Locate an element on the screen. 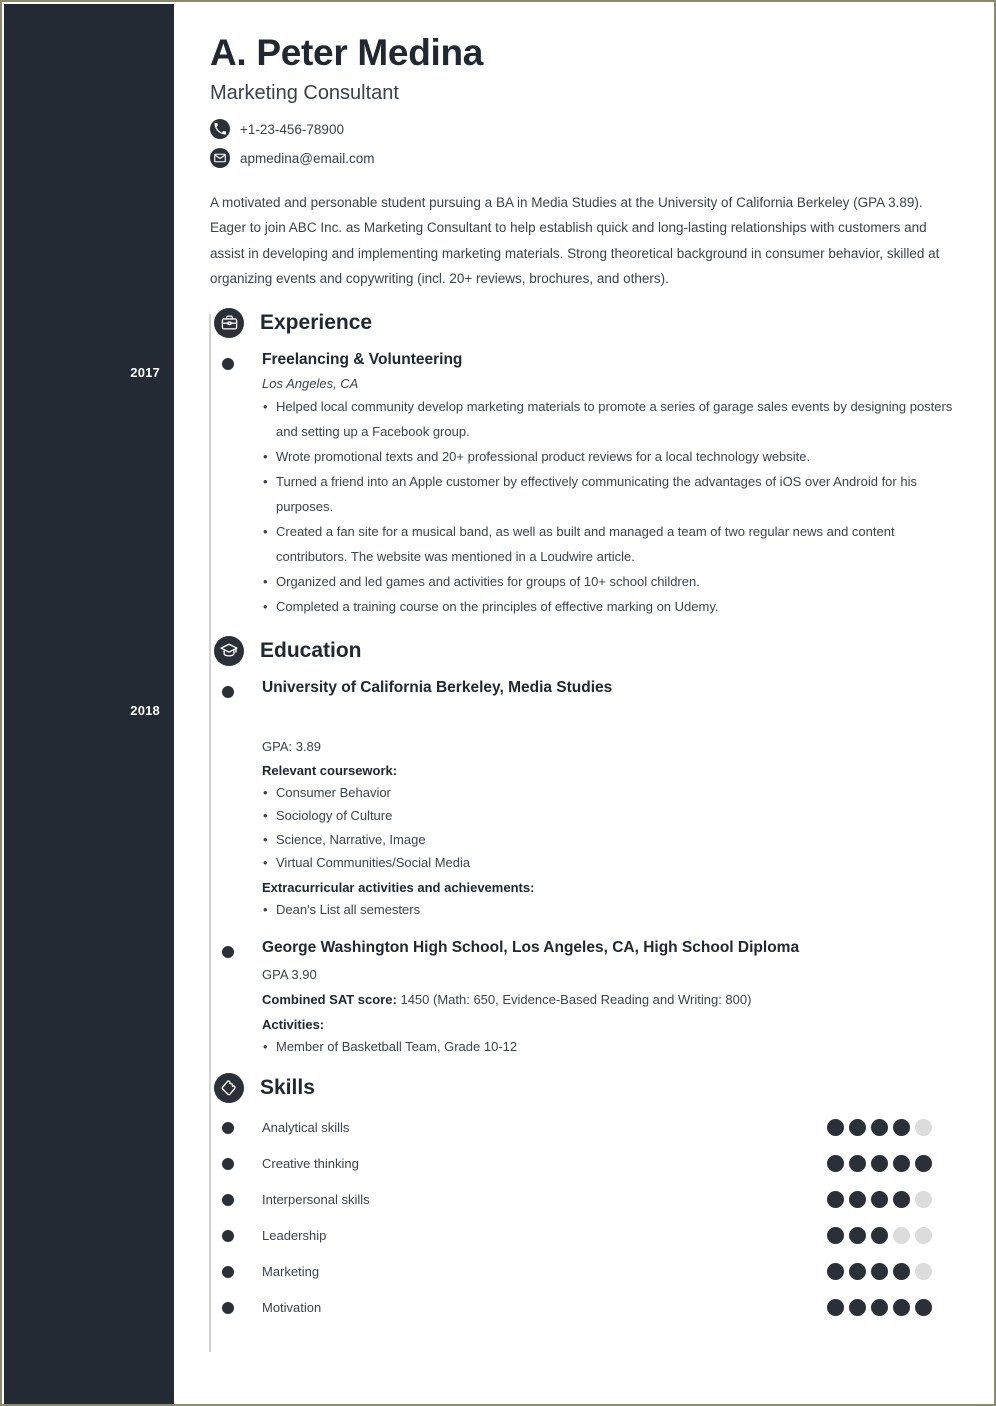  section-title-skills: Skills is located at coordinates (287, 1087).